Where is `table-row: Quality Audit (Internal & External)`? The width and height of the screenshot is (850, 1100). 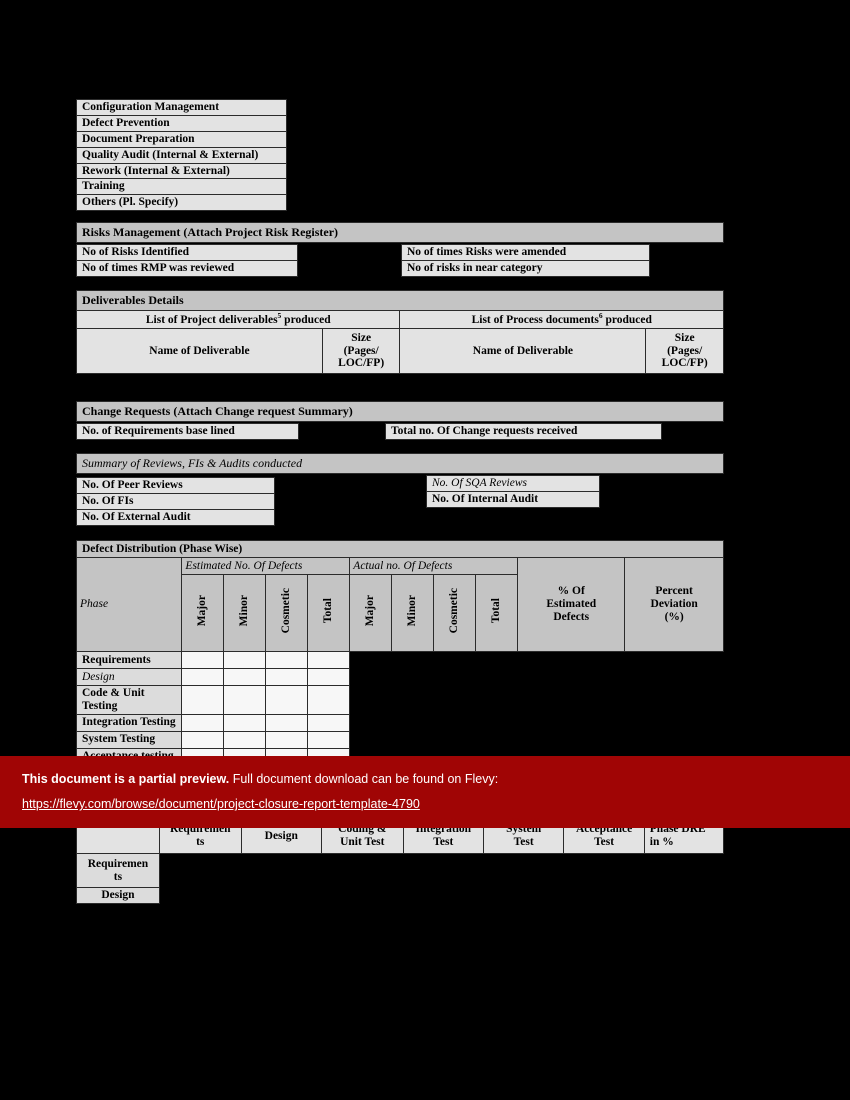
table-row: Quality Audit (Internal & External) is located at coordinates (181, 155).